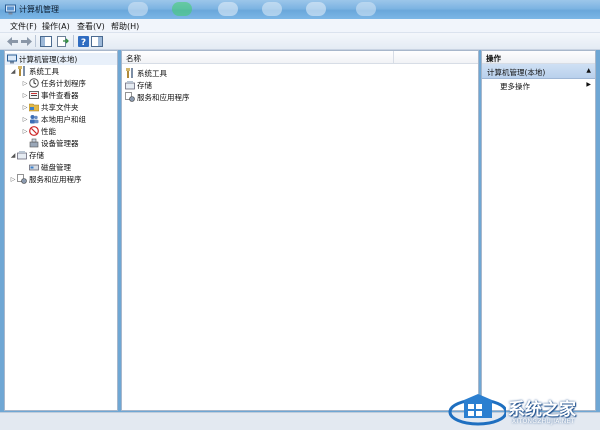 Image resolution: width=600 pixels, height=430 pixels. Describe the element at coordinates (44, 71) in the screenshot. I see `tree-item-label: 系统工具` at that location.